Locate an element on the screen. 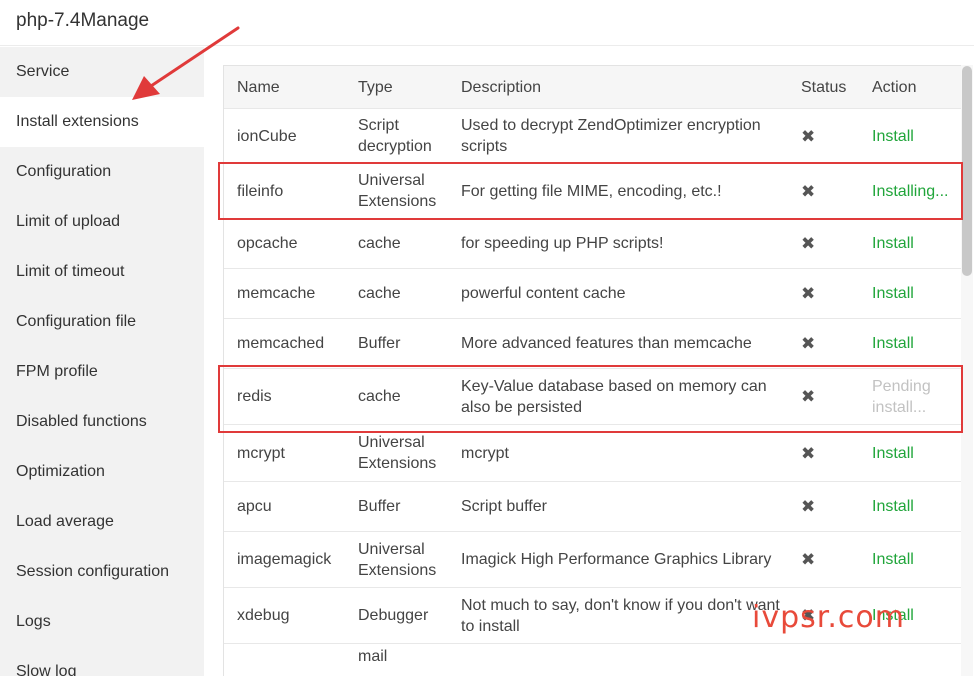 This screenshot has width=974, height=676. extension-description: mcrypt is located at coordinates (485, 453).